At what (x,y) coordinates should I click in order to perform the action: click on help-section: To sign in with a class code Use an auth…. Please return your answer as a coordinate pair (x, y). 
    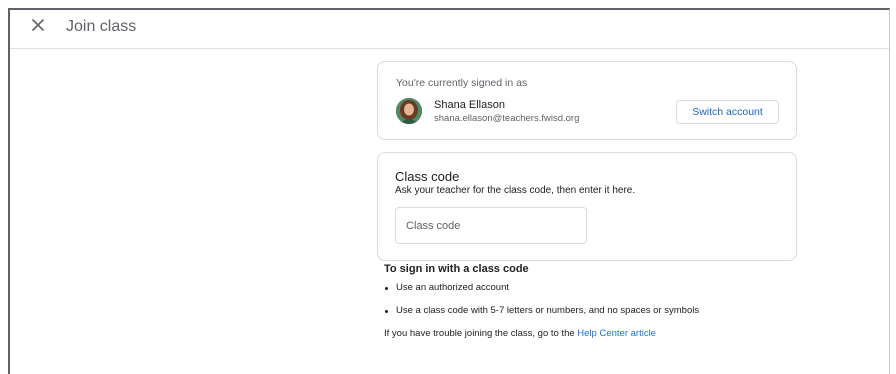
    Looking at the image, I should click on (594, 301).